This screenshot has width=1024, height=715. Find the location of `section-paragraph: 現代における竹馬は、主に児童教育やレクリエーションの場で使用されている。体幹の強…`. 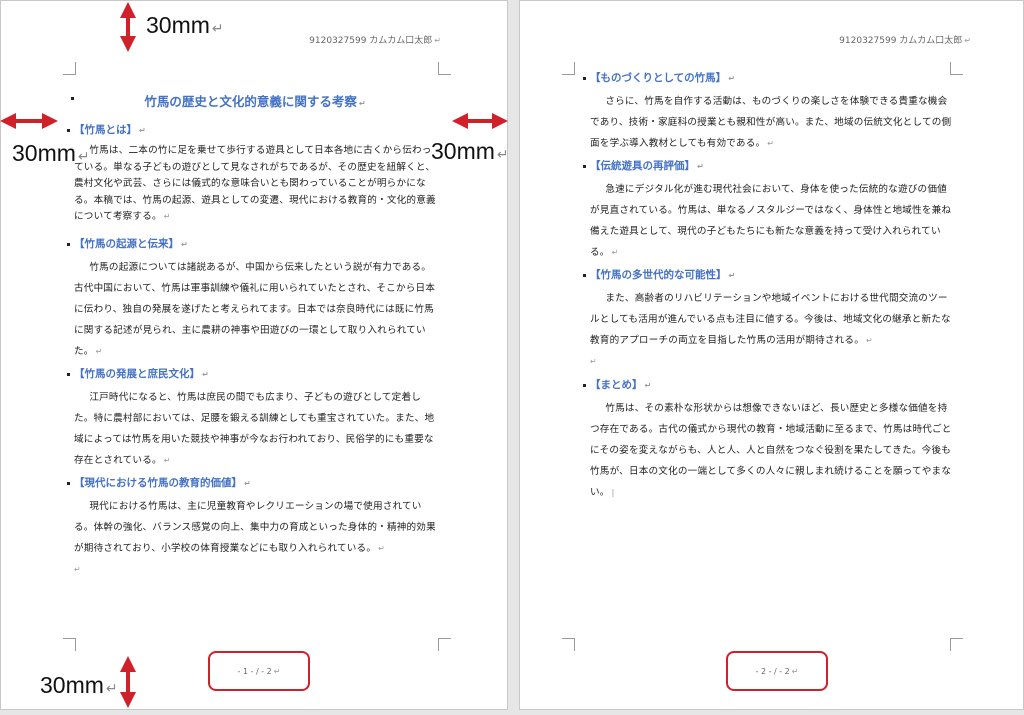

section-paragraph: 現代における竹馬は、主に児童教育やレクリエーションの場で使用されている。体幹の強… is located at coordinates (255, 527).